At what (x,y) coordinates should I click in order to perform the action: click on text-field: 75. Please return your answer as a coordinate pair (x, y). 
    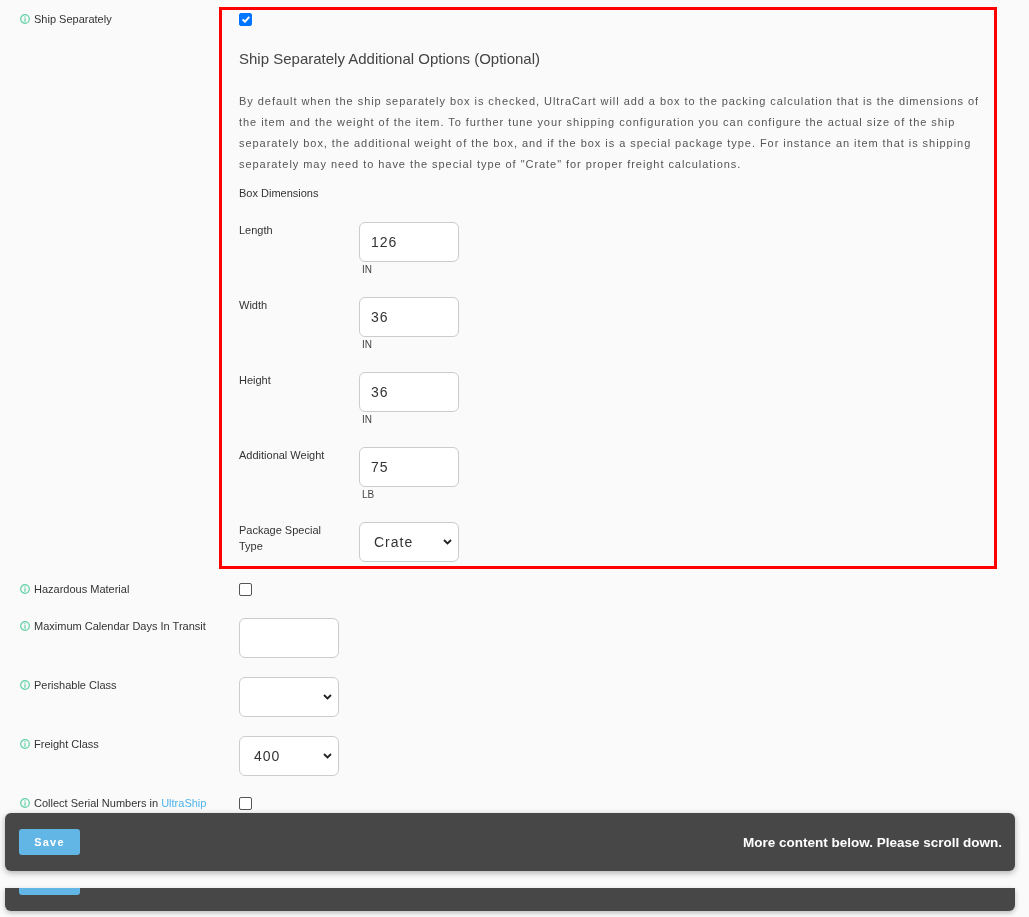
    Looking at the image, I should click on (409, 467).